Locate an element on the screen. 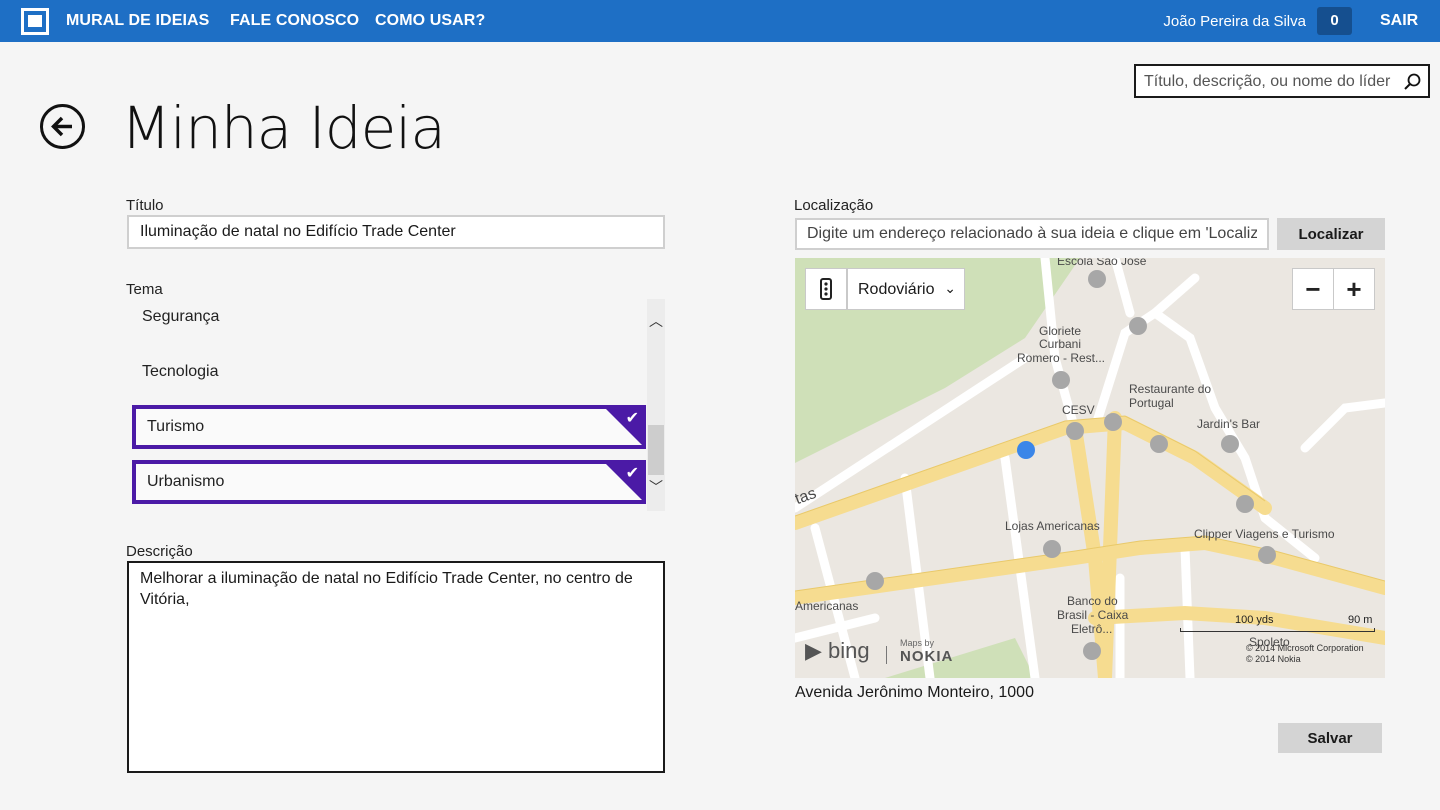  map-style-dropdown: Rodoviário ⌄ is located at coordinates (906, 289).